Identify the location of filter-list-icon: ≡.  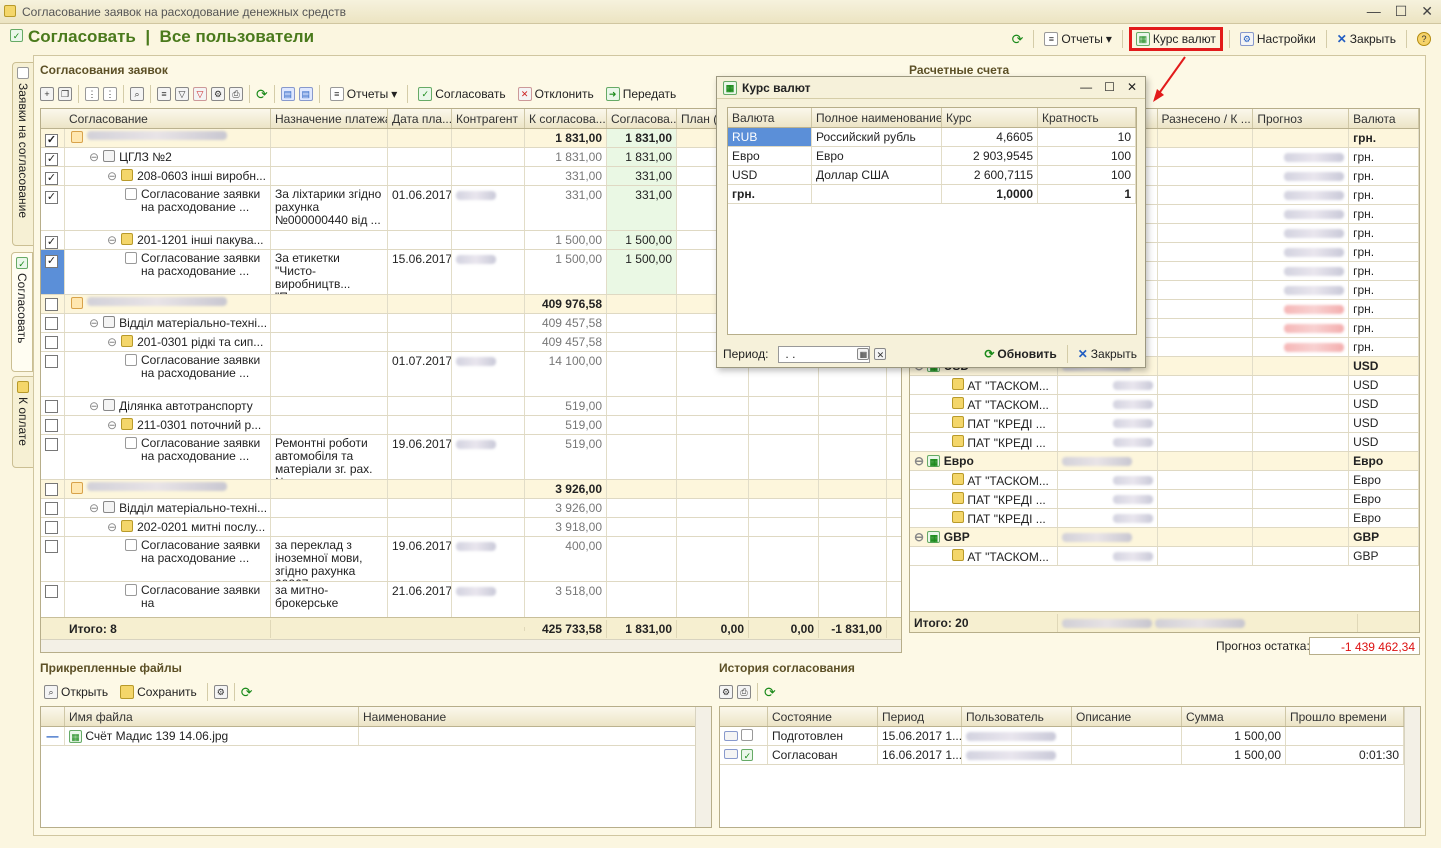
(164, 94).